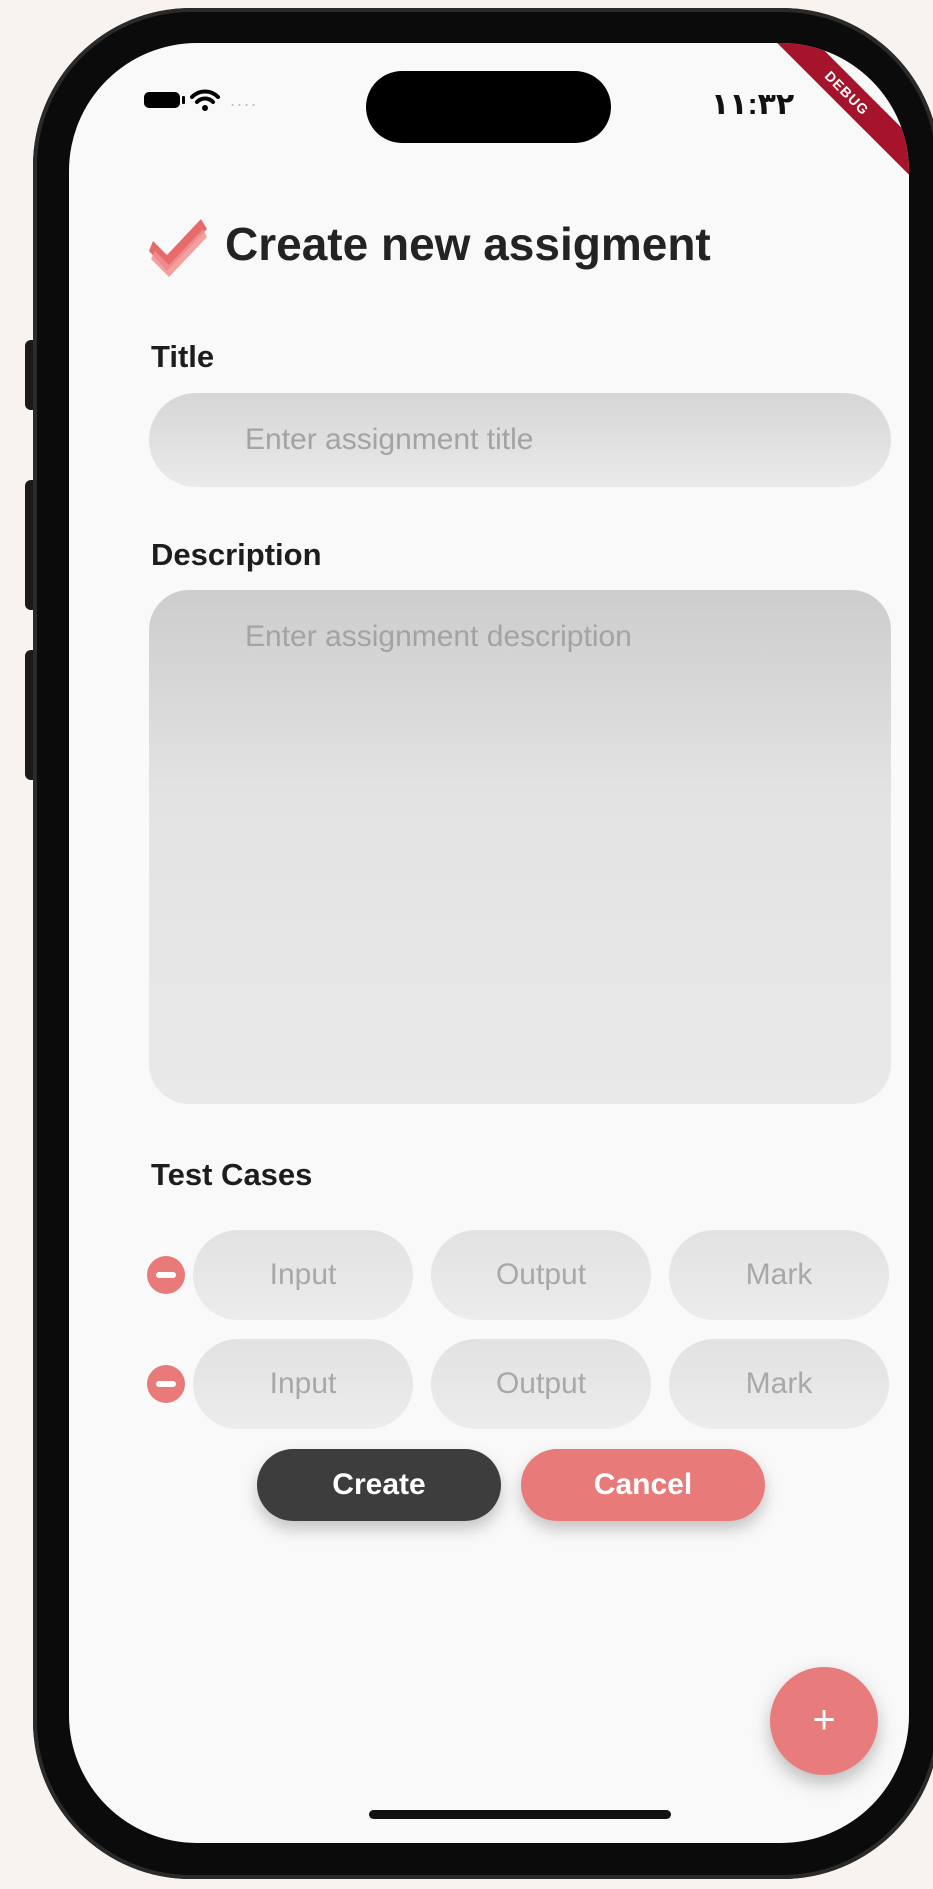 Image resolution: width=933 pixels, height=1889 pixels. I want to click on dynamic-island, so click(488, 107).